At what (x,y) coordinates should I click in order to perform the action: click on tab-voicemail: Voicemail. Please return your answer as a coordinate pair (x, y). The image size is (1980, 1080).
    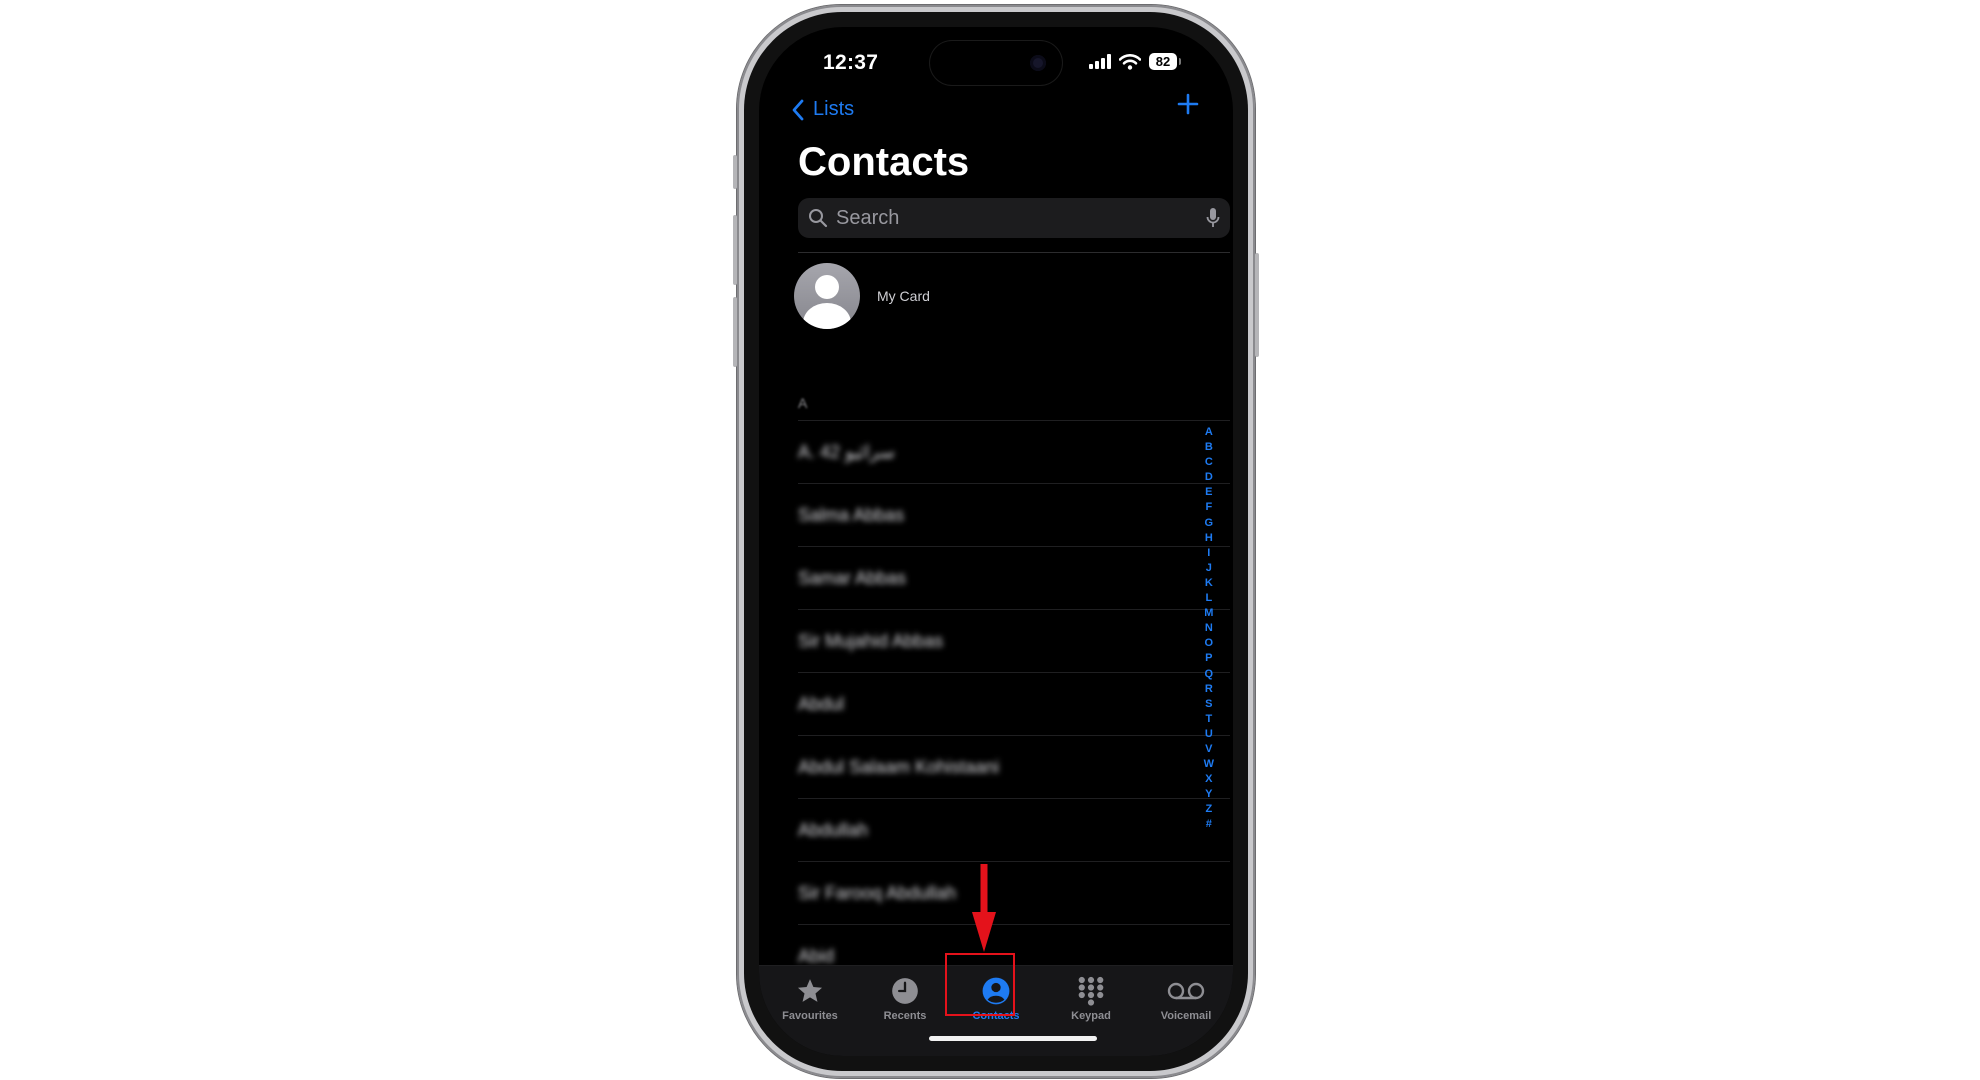
    Looking at the image, I should click on (1186, 999).